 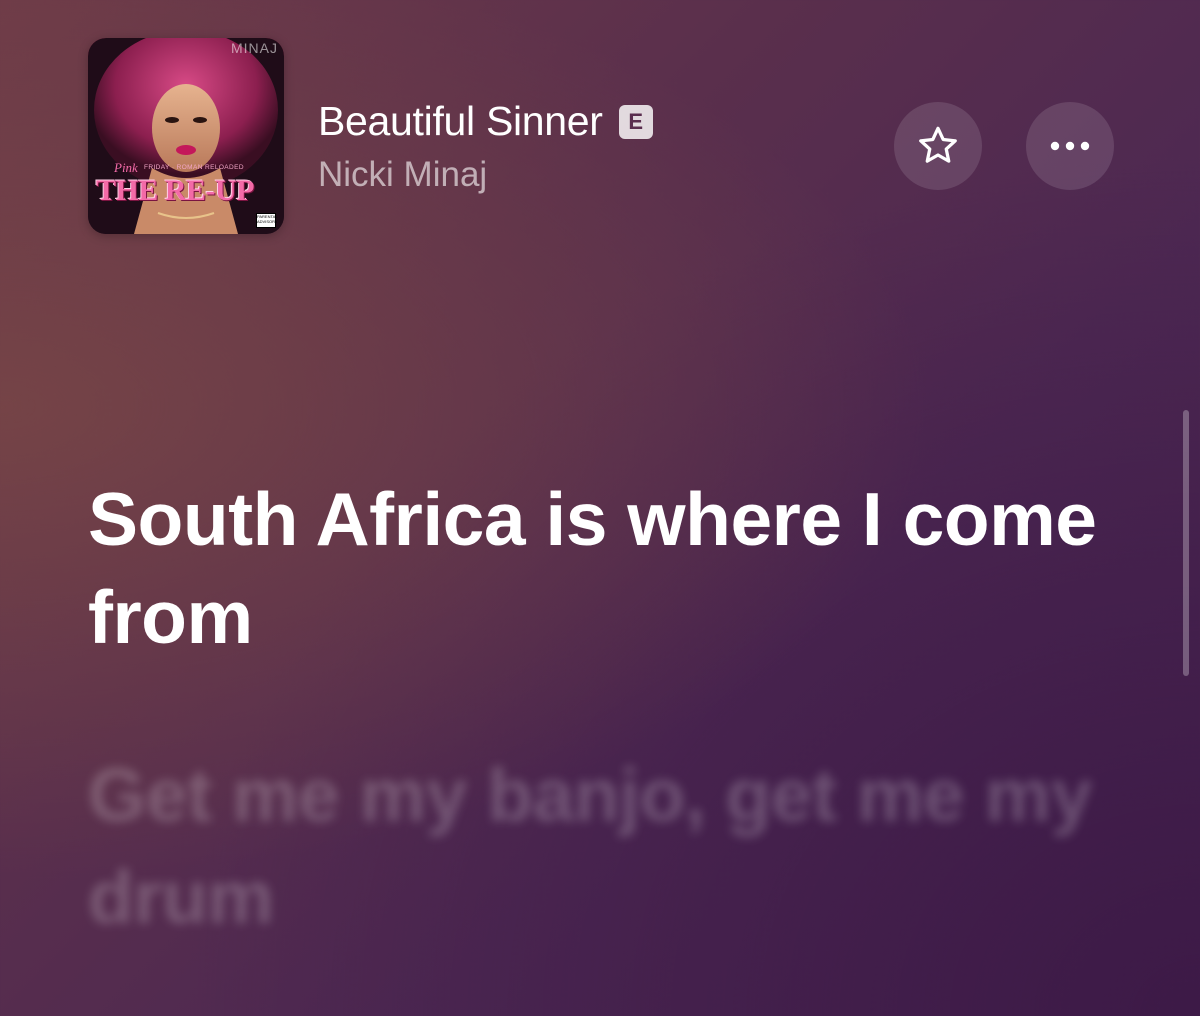 What do you see at coordinates (254, 48) in the screenshot?
I see `album-art-top-text: MINAJ` at bounding box center [254, 48].